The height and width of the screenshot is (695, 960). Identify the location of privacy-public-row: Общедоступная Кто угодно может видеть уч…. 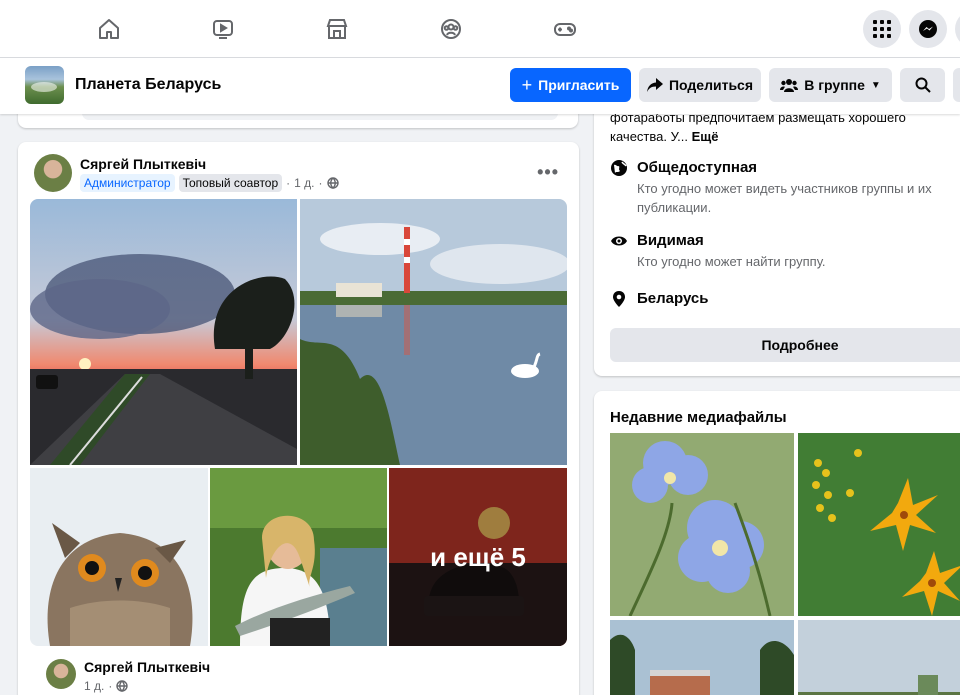
(785, 189).